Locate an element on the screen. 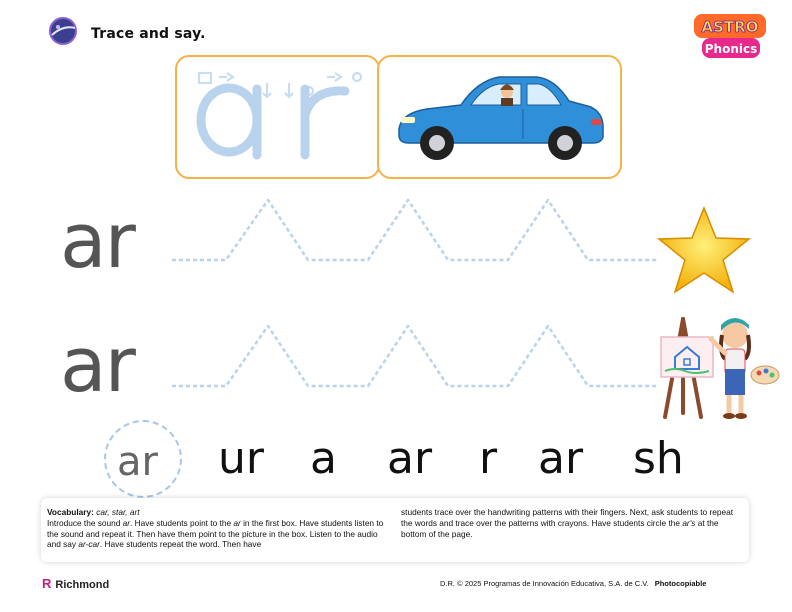  notes-text: . Have students point to the is located at coordinates (182, 522).